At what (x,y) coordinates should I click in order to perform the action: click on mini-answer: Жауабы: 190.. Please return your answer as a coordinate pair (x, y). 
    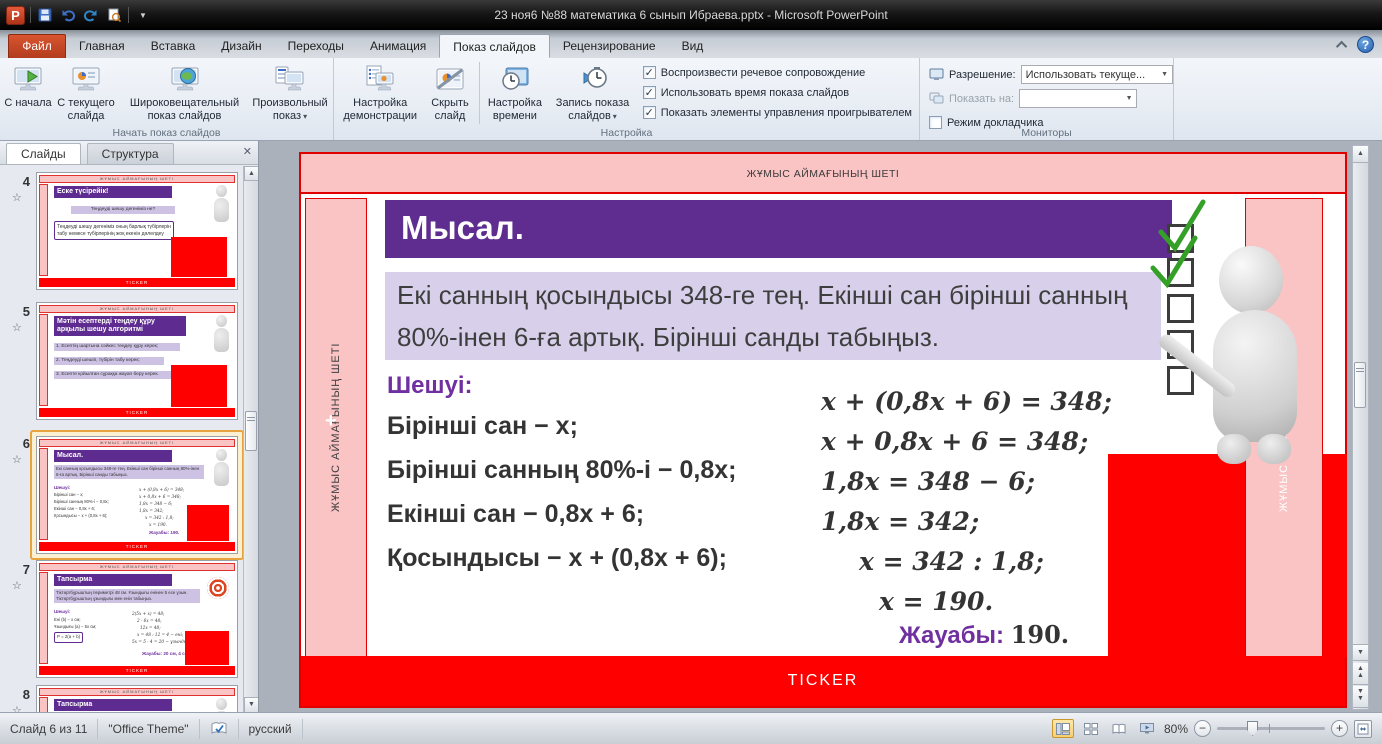
    Looking at the image, I should click on (164, 532).